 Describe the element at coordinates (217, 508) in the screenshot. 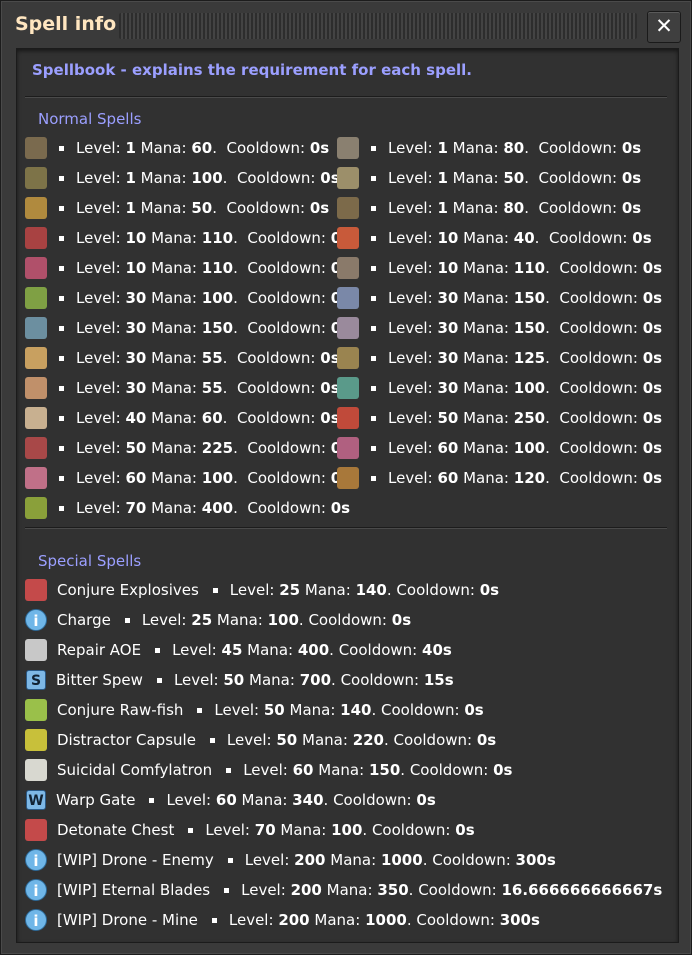

I see `spell-mana: 400` at that location.